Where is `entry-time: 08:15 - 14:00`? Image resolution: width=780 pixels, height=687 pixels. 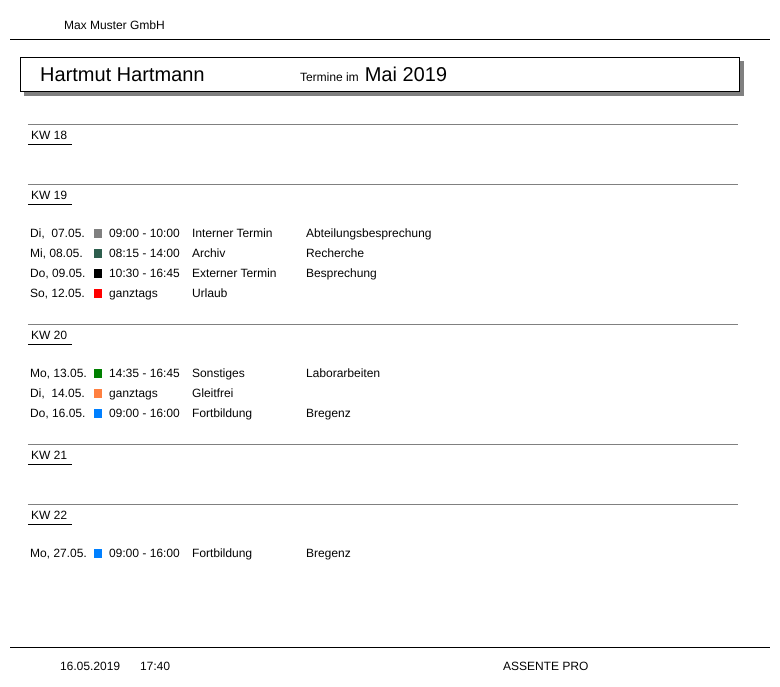 entry-time: 08:15 - 14:00 is located at coordinates (144, 253).